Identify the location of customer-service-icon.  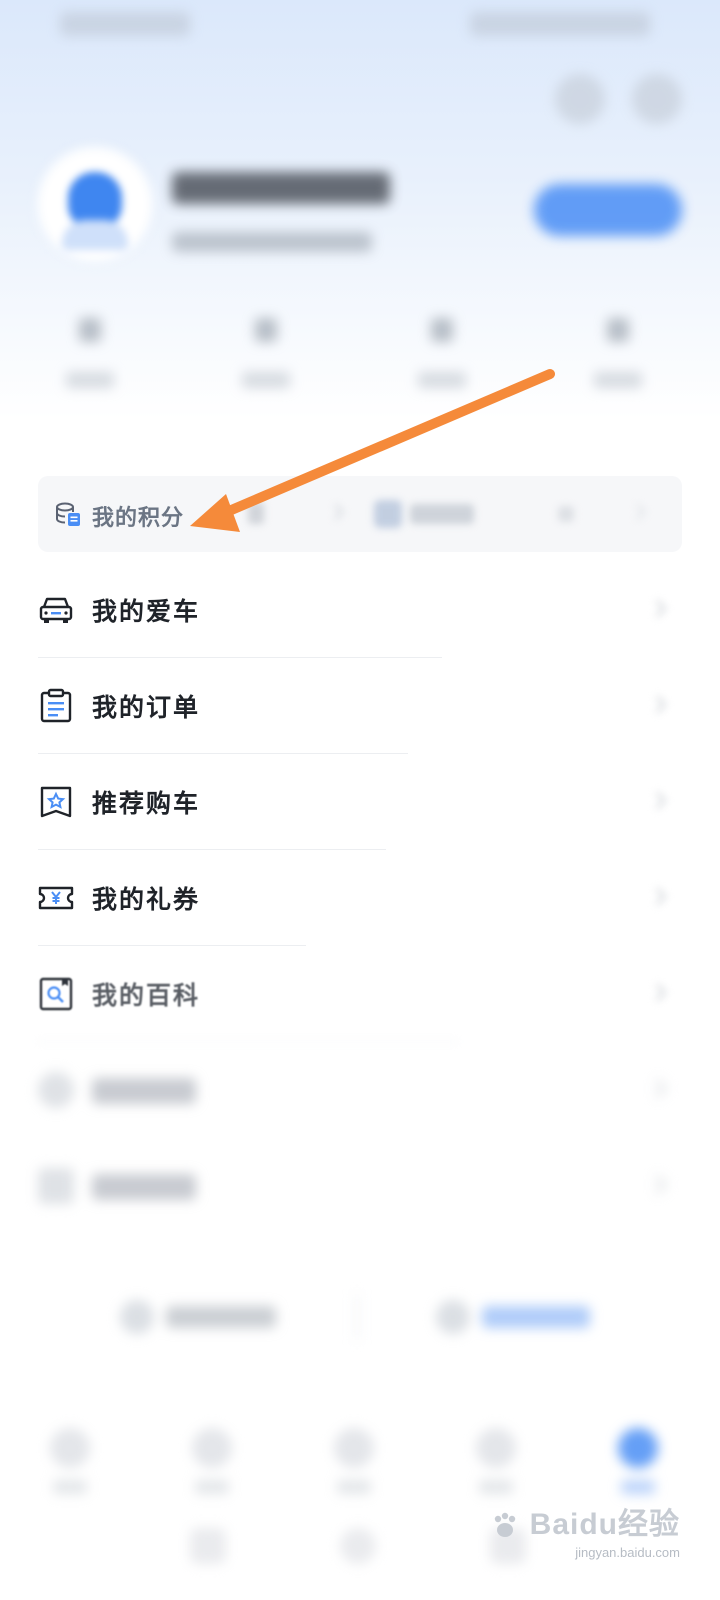
(580, 99).